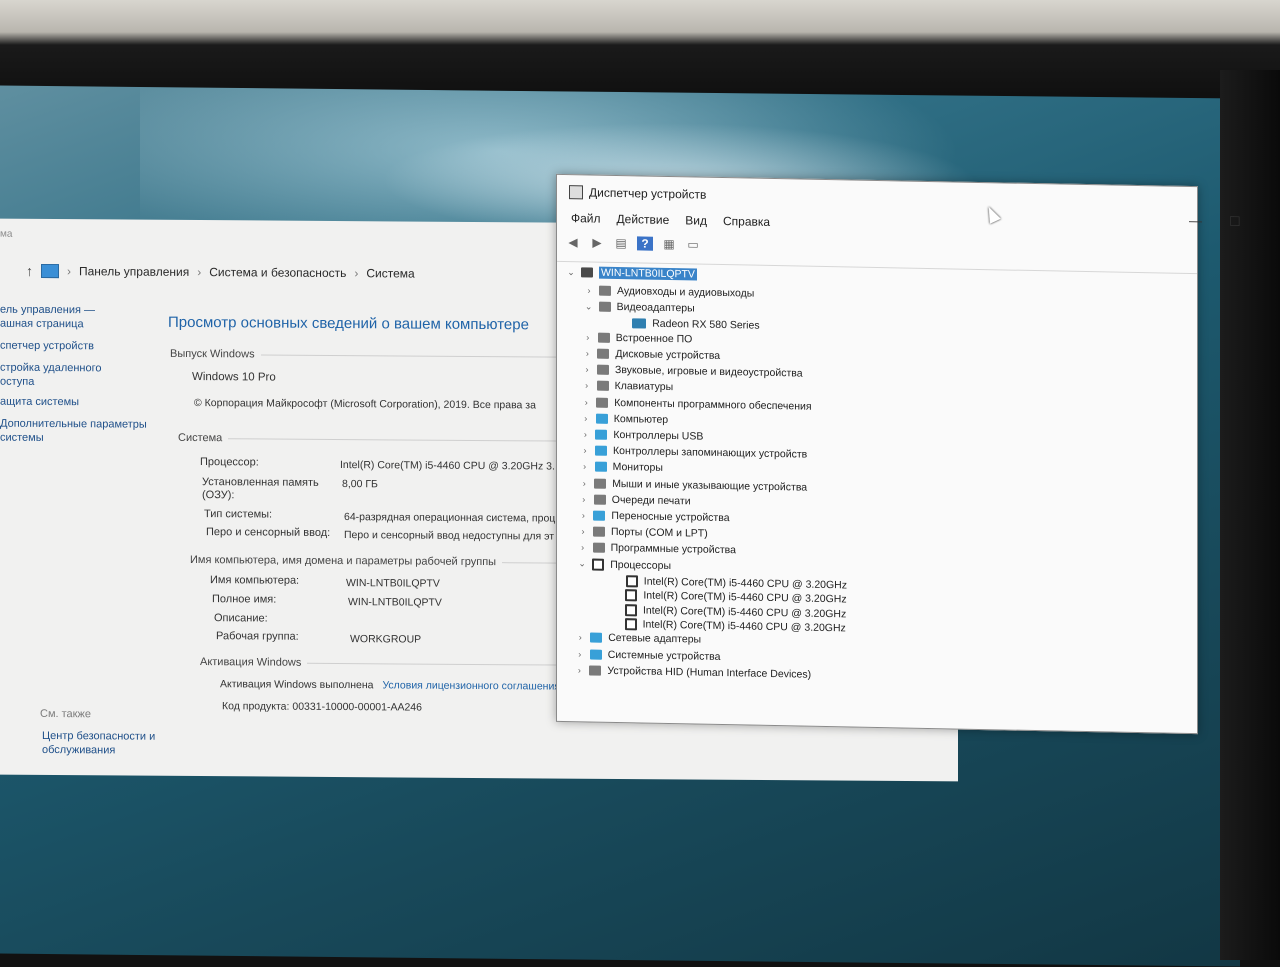 The width and height of the screenshot is (1280, 967). Describe the element at coordinates (648, 274) in the screenshot. I see `tree-root-label: WIN-LNTB0ILQPTV` at that location.